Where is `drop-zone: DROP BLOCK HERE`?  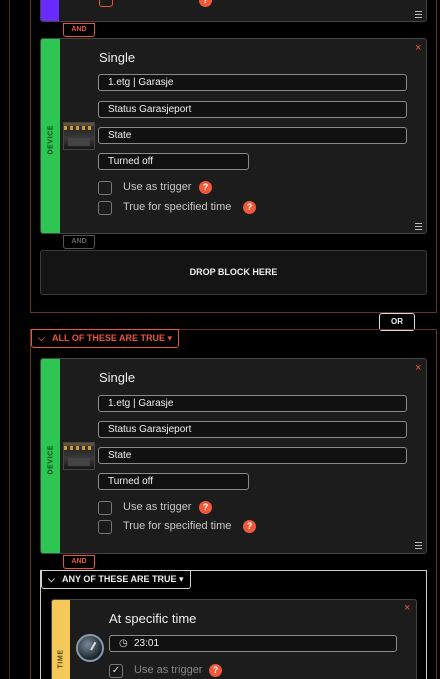
drop-zone: DROP BLOCK HERE is located at coordinates (233, 272).